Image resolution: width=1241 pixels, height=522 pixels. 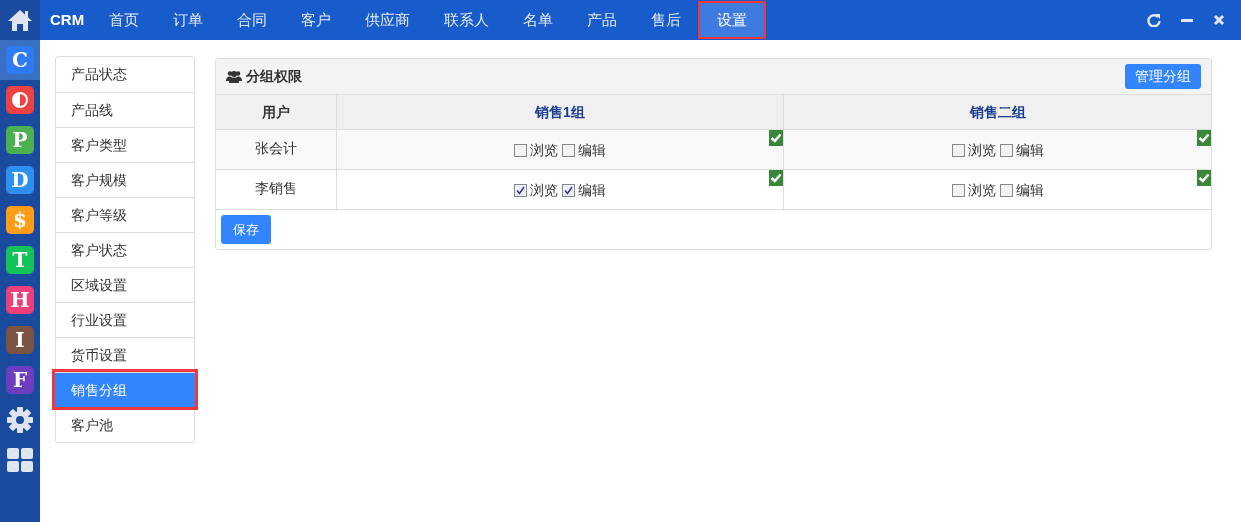 I want to click on grid-icon, so click(x=20, y=460).